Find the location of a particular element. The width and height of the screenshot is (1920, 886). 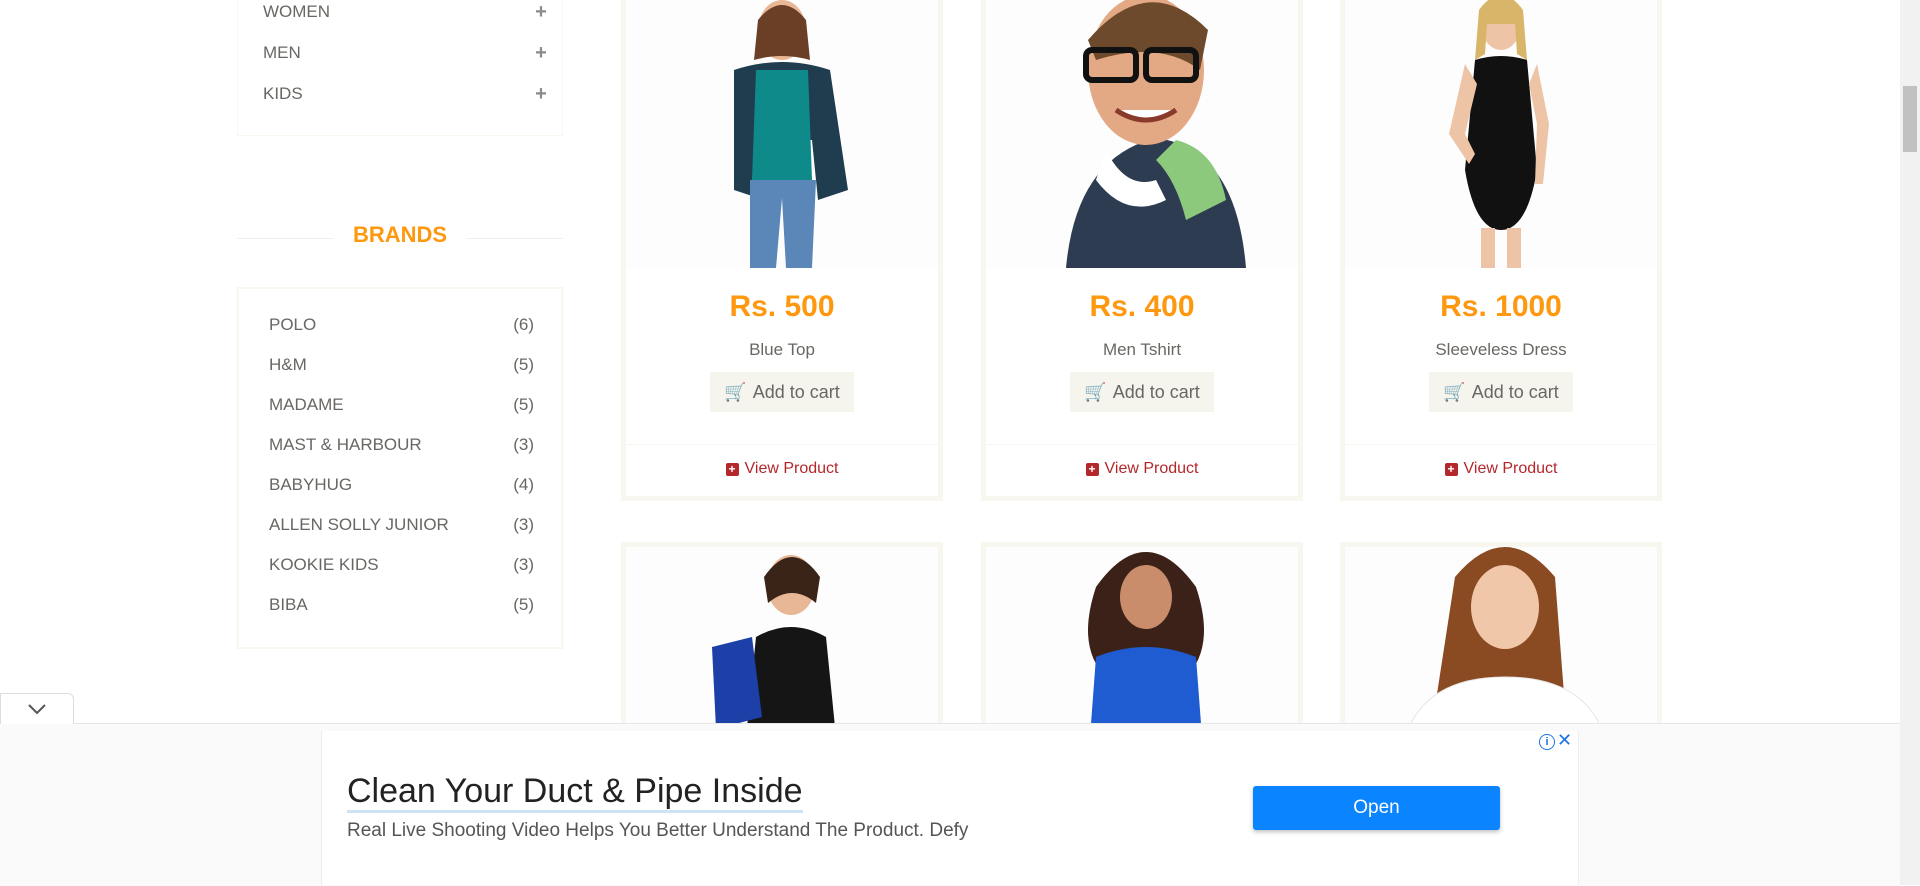

category-men: MEN + is located at coordinates (408, 53).